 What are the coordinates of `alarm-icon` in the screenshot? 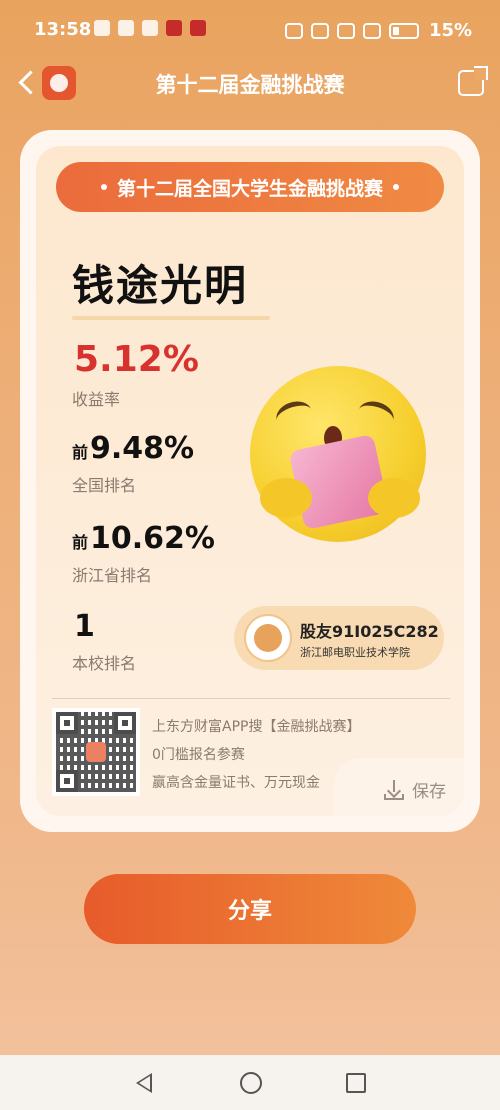 It's located at (294, 30).